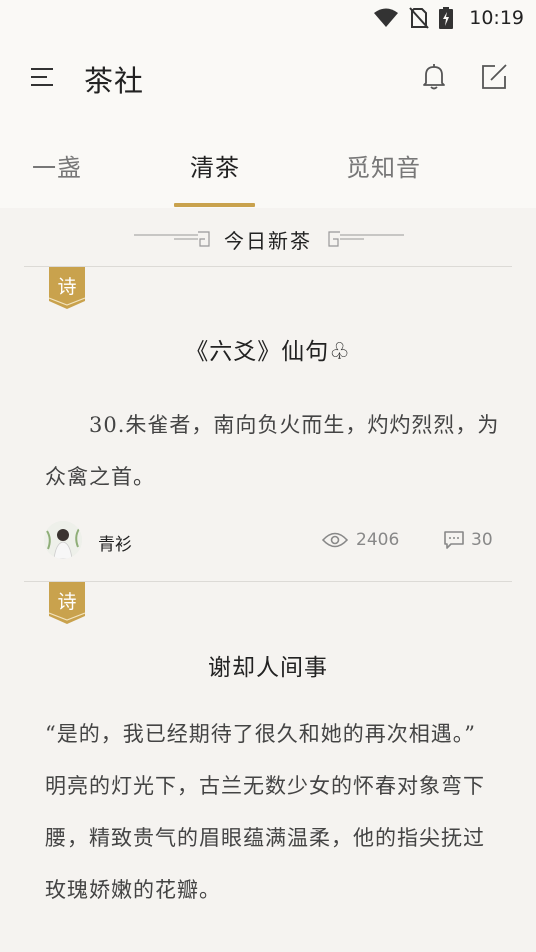  What do you see at coordinates (215, 165) in the screenshot?
I see `tab-qingcha: 清茶` at bounding box center [215, 165].